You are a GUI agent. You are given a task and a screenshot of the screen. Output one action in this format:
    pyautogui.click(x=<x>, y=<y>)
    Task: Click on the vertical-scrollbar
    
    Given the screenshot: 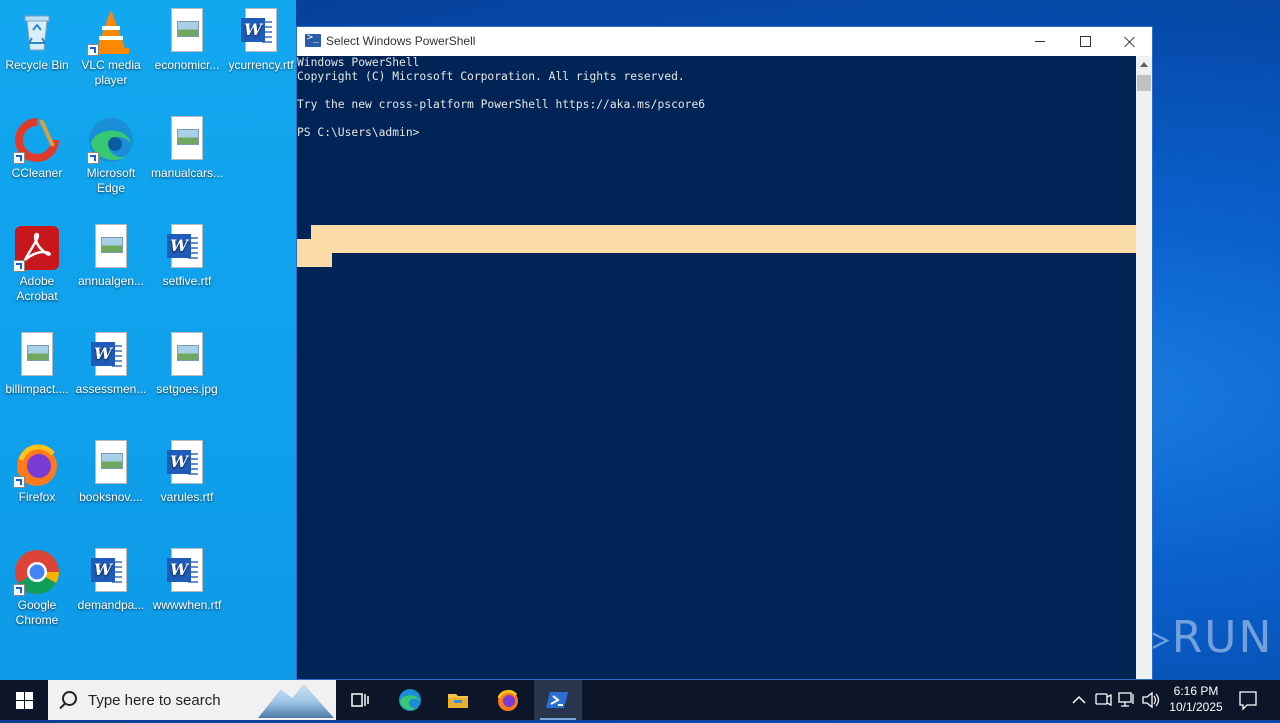 What is the action you would take?
    pyautogui.click(x=1144, y=367)
    